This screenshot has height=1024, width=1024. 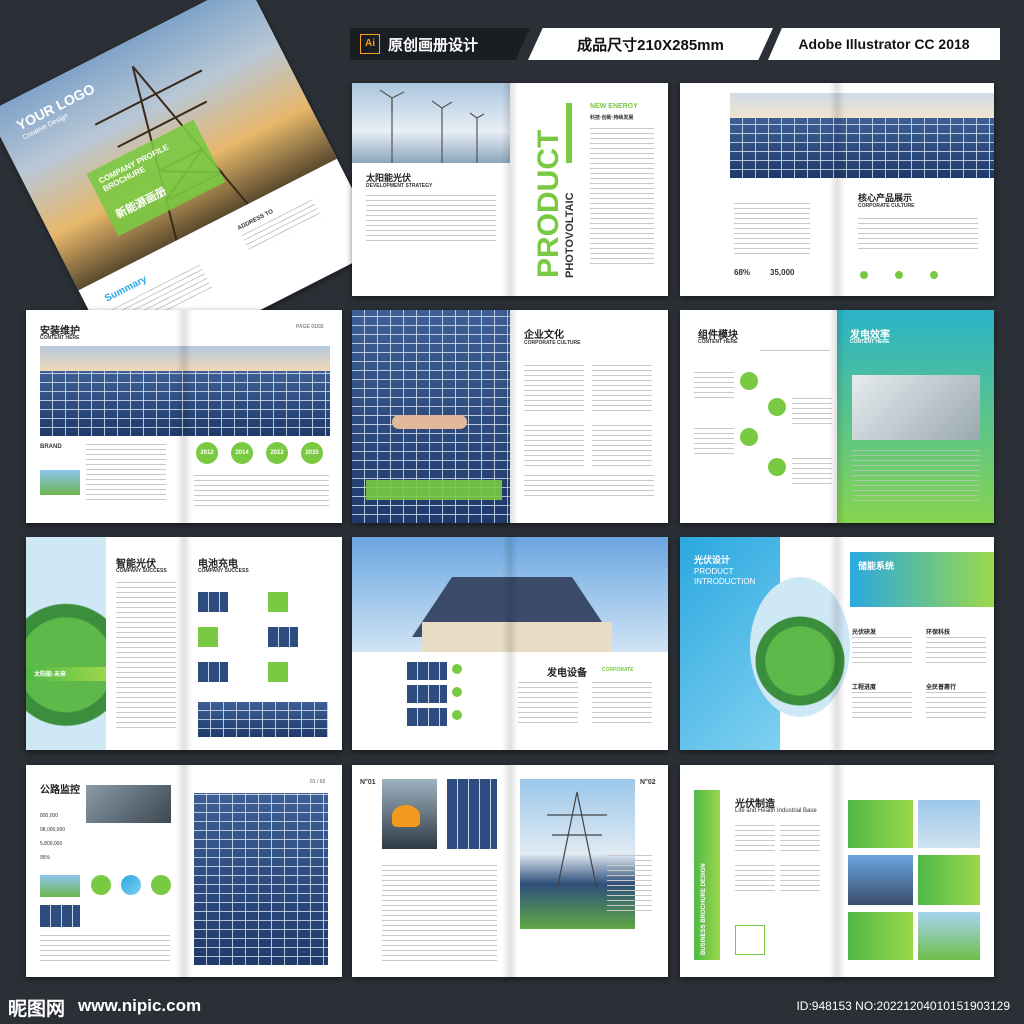 I want to click on spread4-fold, so click(x=510, y=416).